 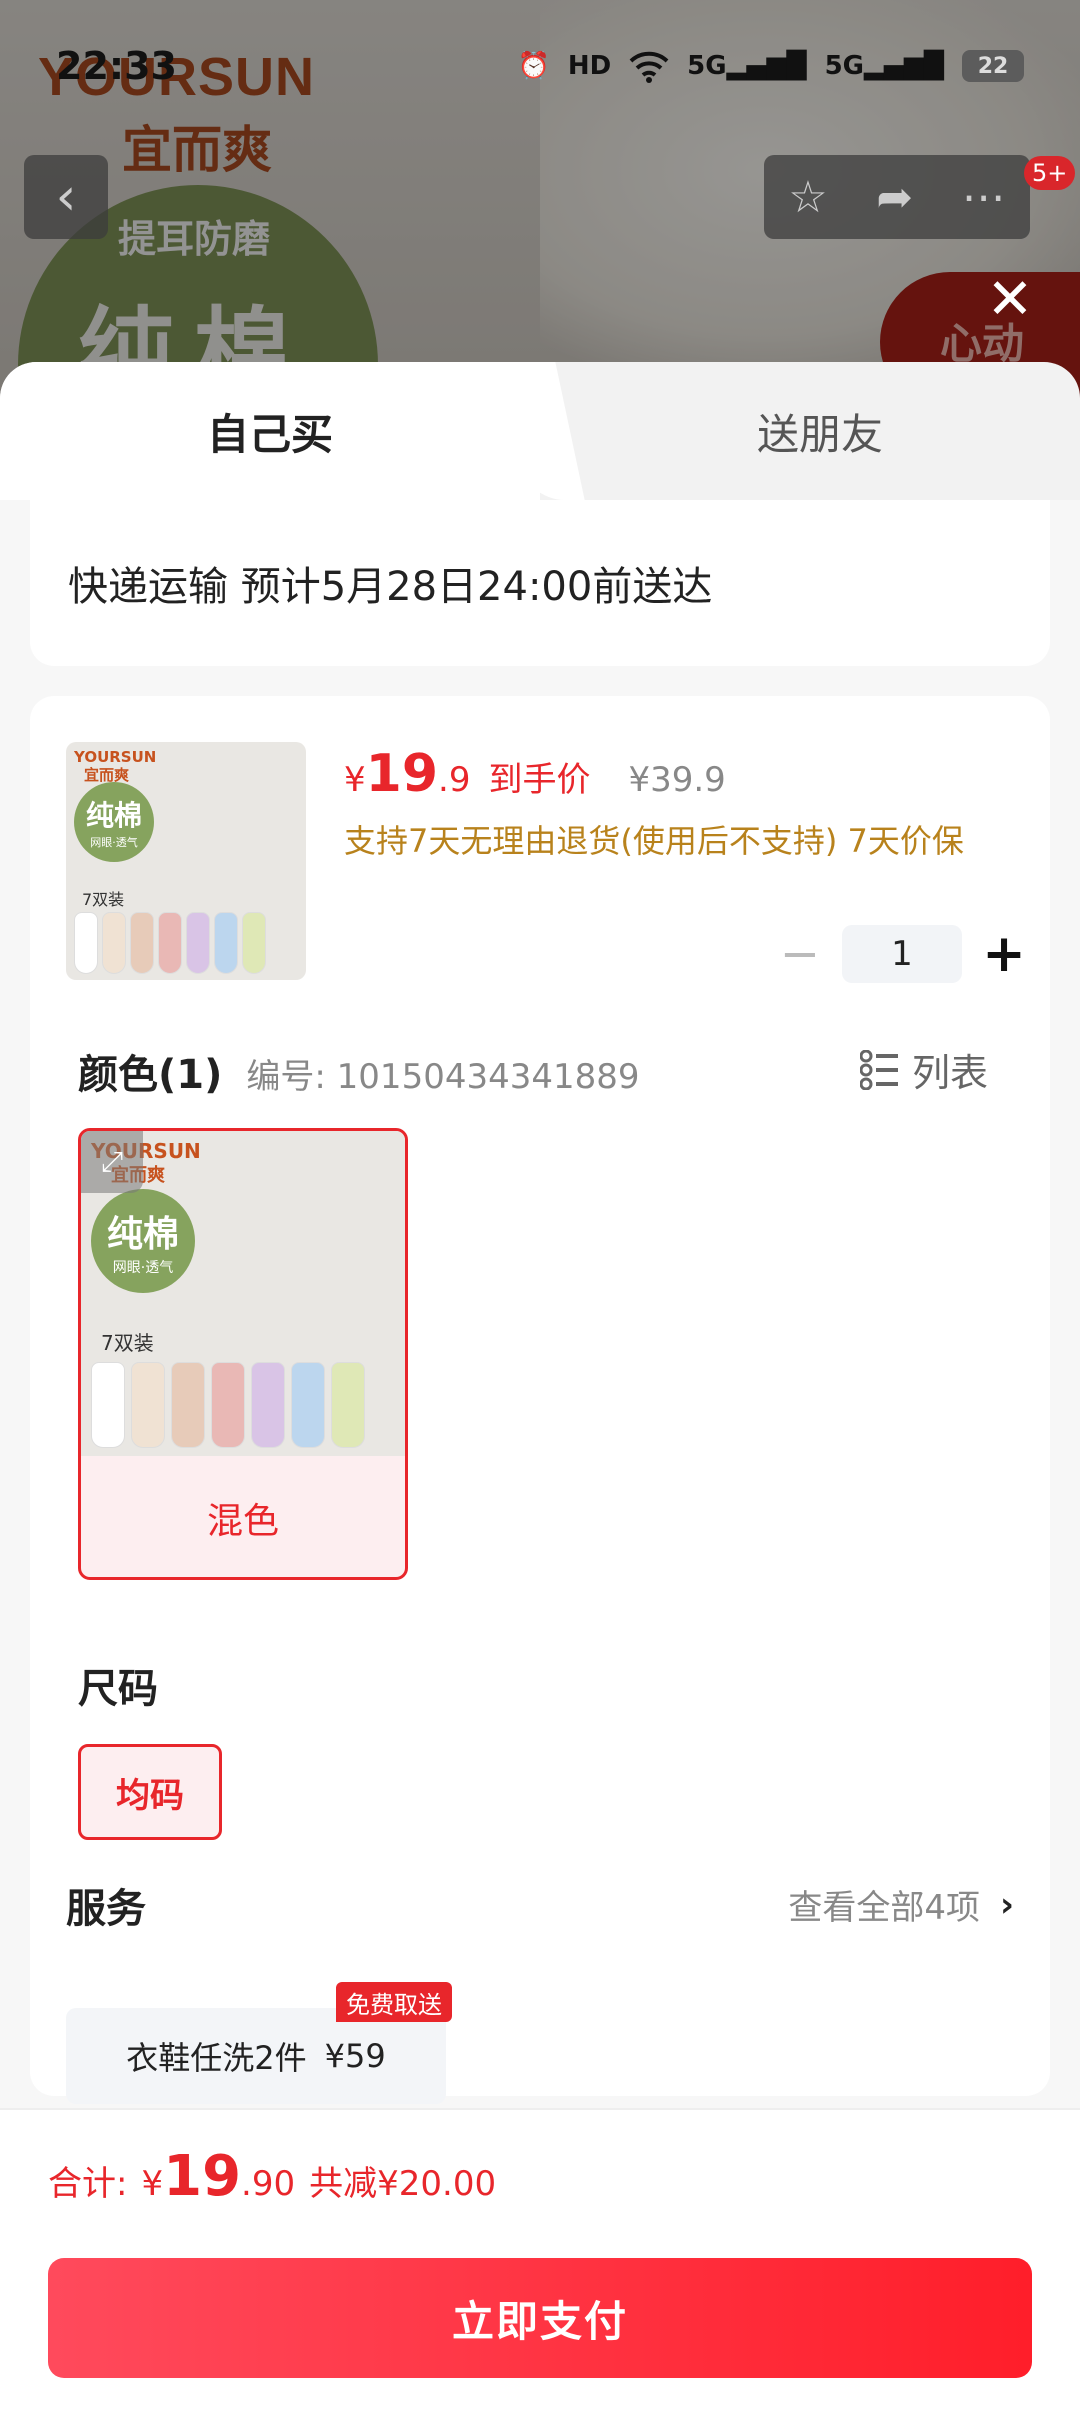 I want to click on list-view-button: 列表, so click(x=923, y=1069).